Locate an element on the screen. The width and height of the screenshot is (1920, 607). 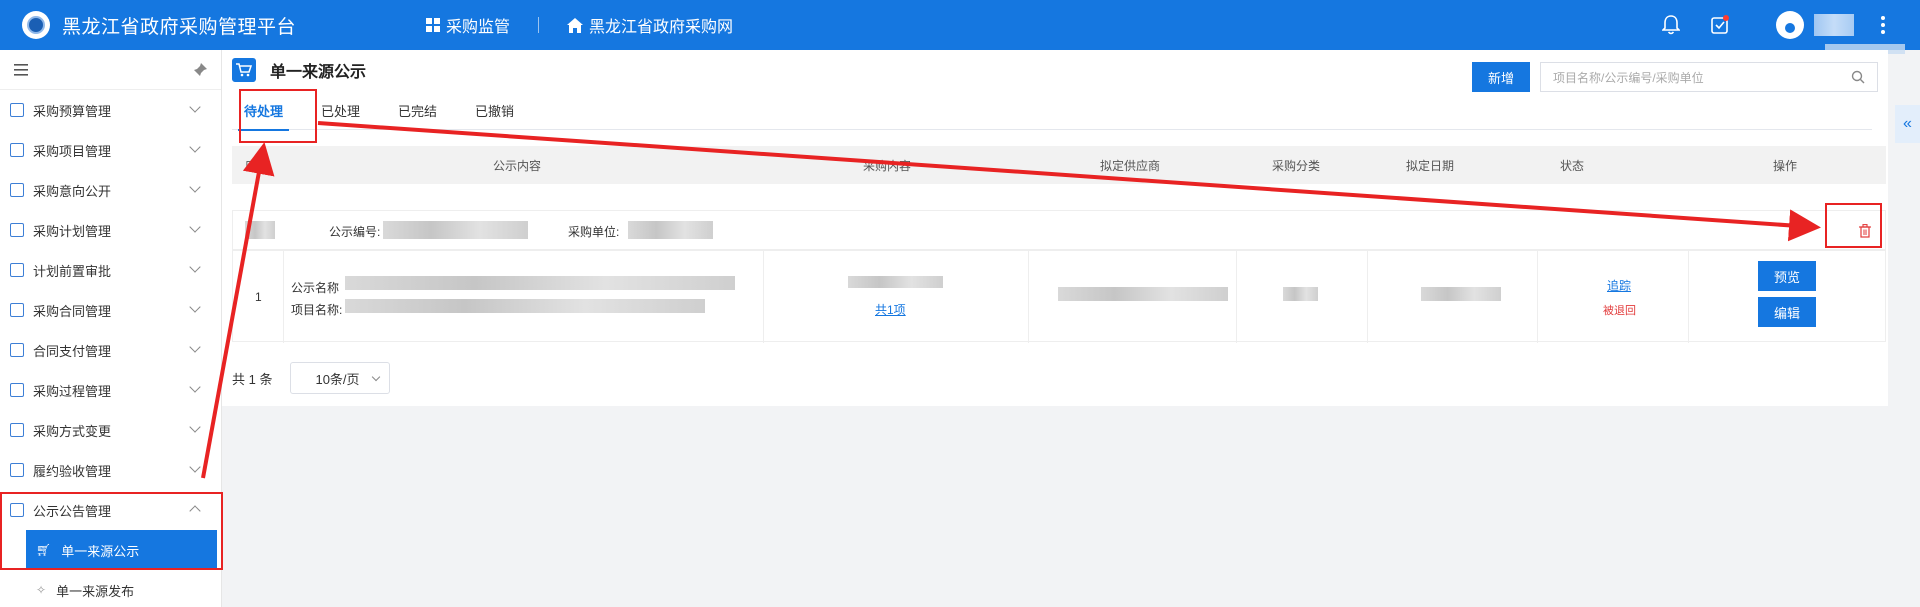
procurement-items-link: 共1项 is located at coordinates (890, 309).